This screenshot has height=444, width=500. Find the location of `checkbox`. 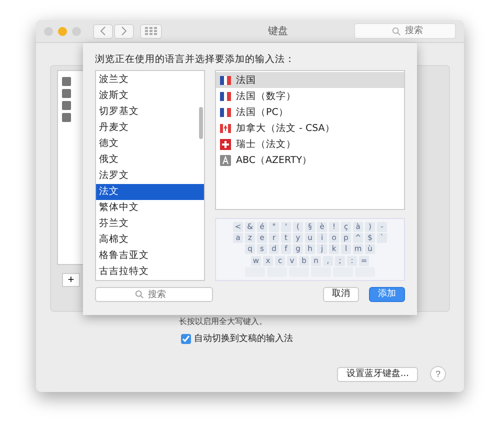

checkbox is located at coordinates (186, 339).